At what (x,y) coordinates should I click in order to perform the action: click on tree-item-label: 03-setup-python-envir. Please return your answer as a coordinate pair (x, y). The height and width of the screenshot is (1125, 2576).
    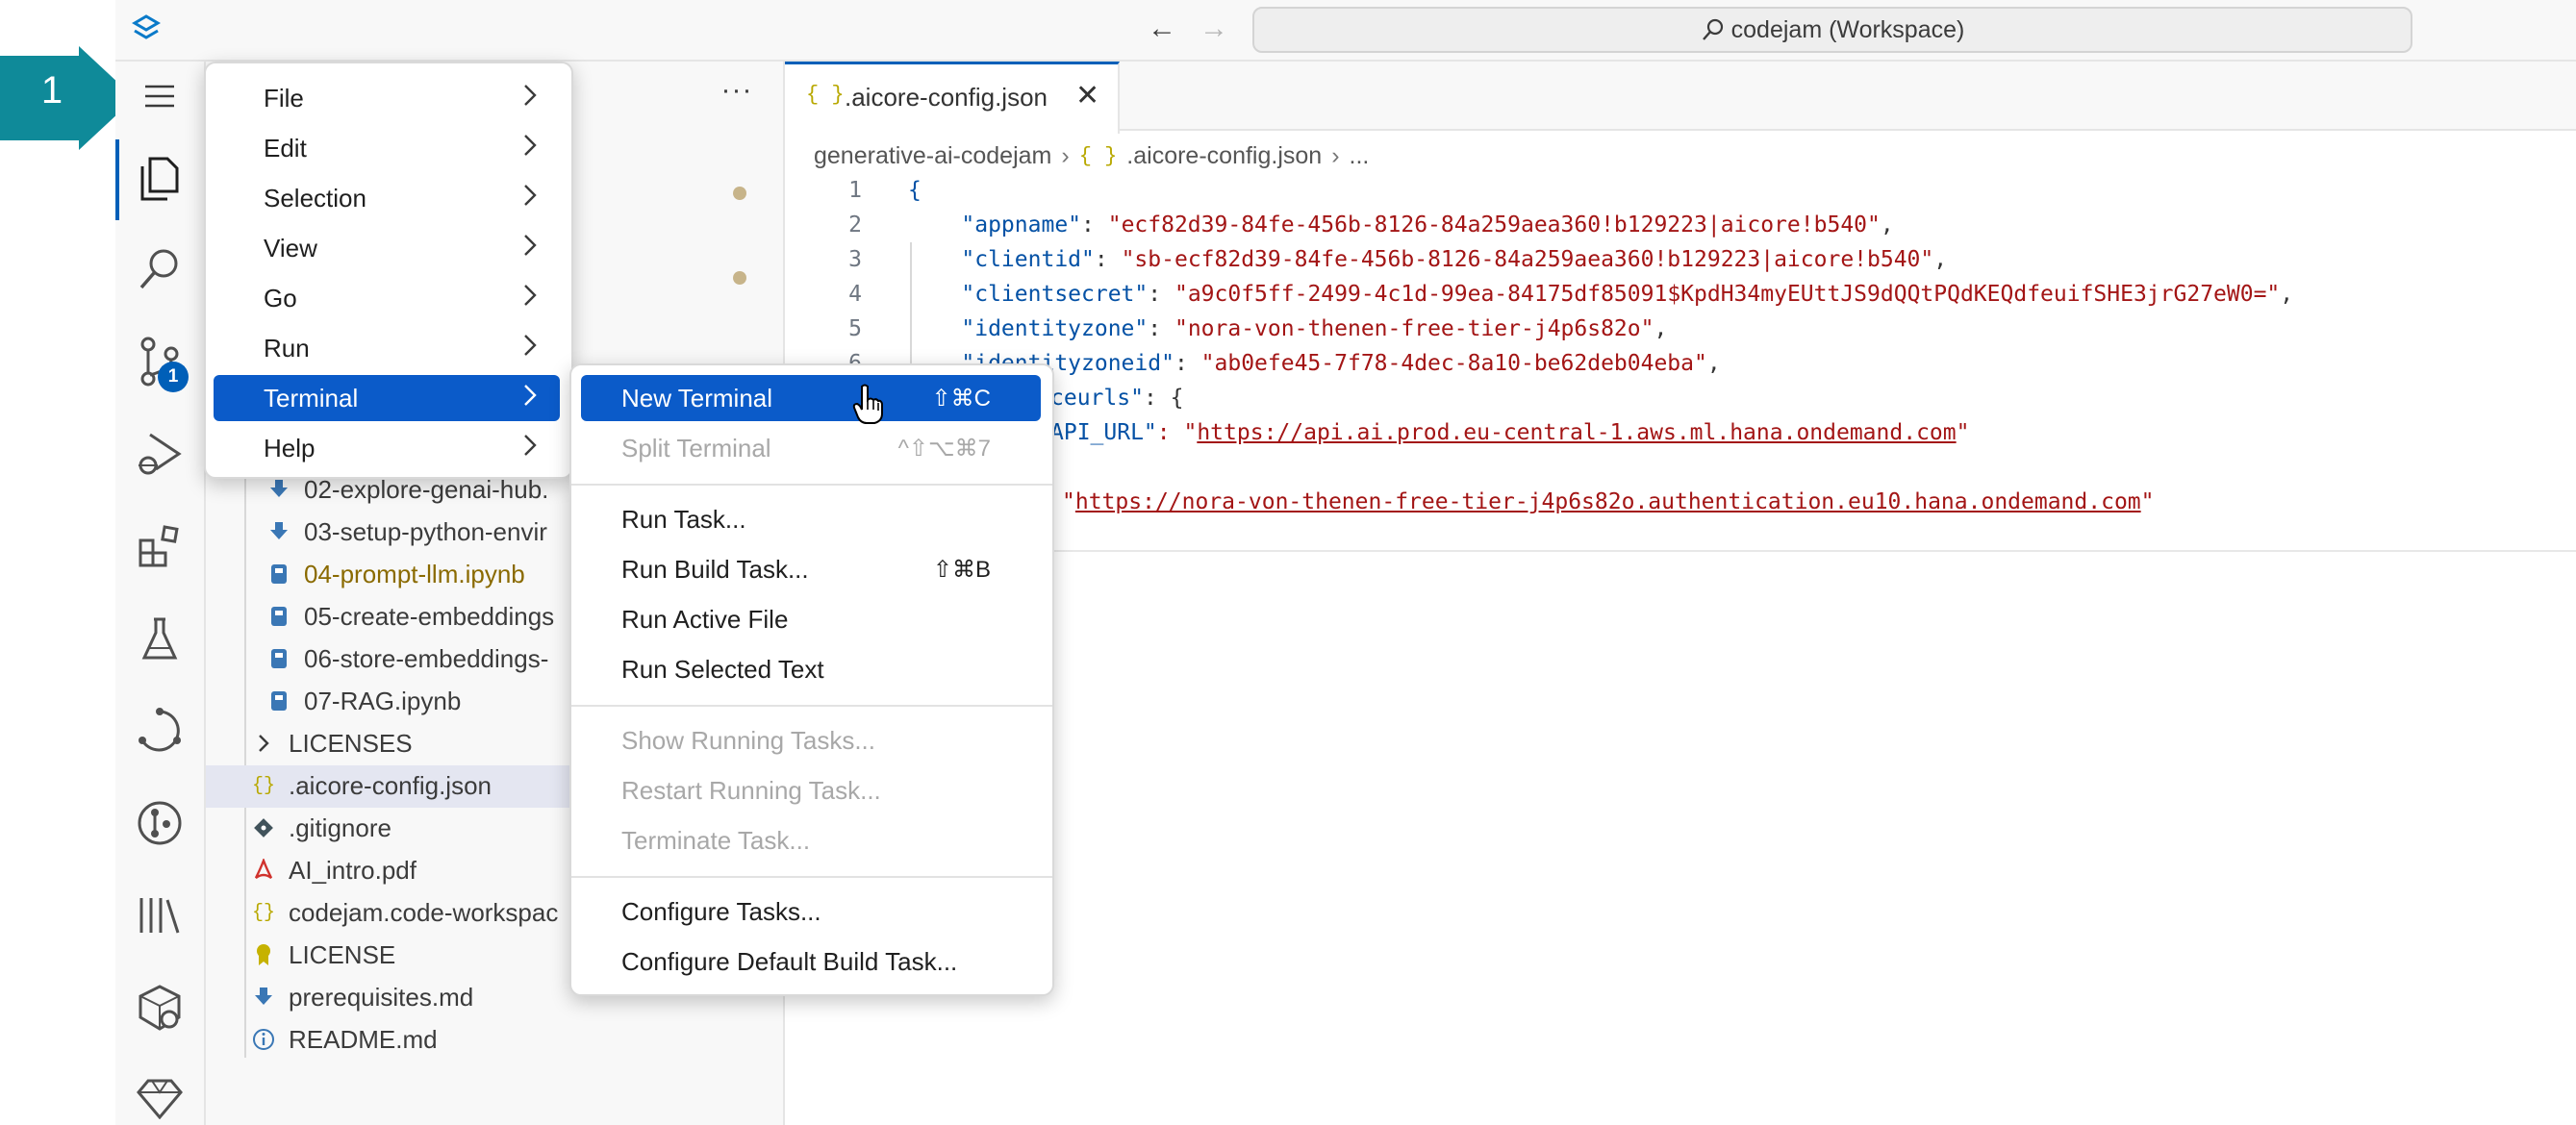
    Looking at the image, I should click on (425, 531).